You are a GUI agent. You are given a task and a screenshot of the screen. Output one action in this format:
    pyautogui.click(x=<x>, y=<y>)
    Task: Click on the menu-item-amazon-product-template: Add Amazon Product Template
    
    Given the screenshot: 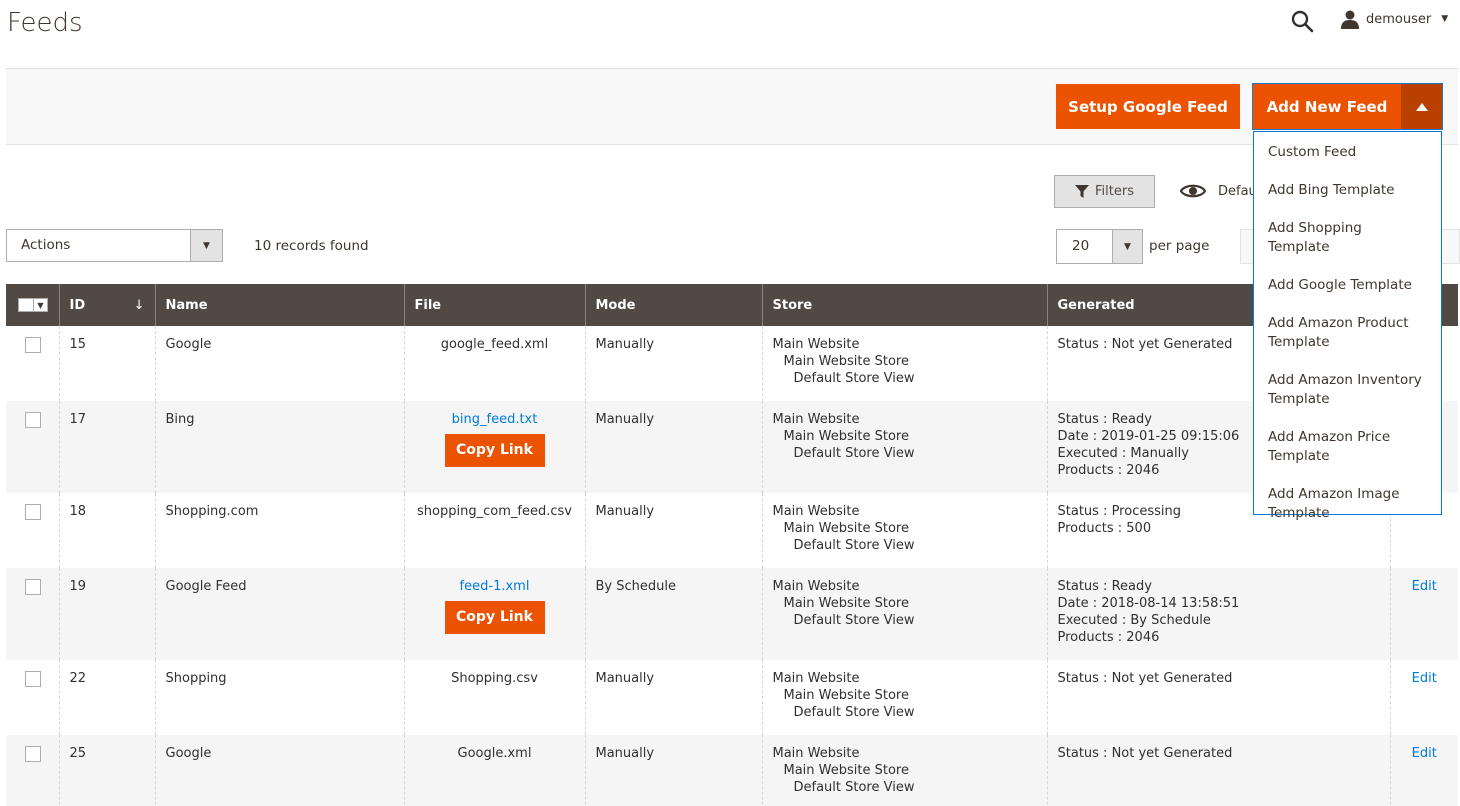 What is the action you would take?
    pyautogui.click(x=1347, y=333)
    